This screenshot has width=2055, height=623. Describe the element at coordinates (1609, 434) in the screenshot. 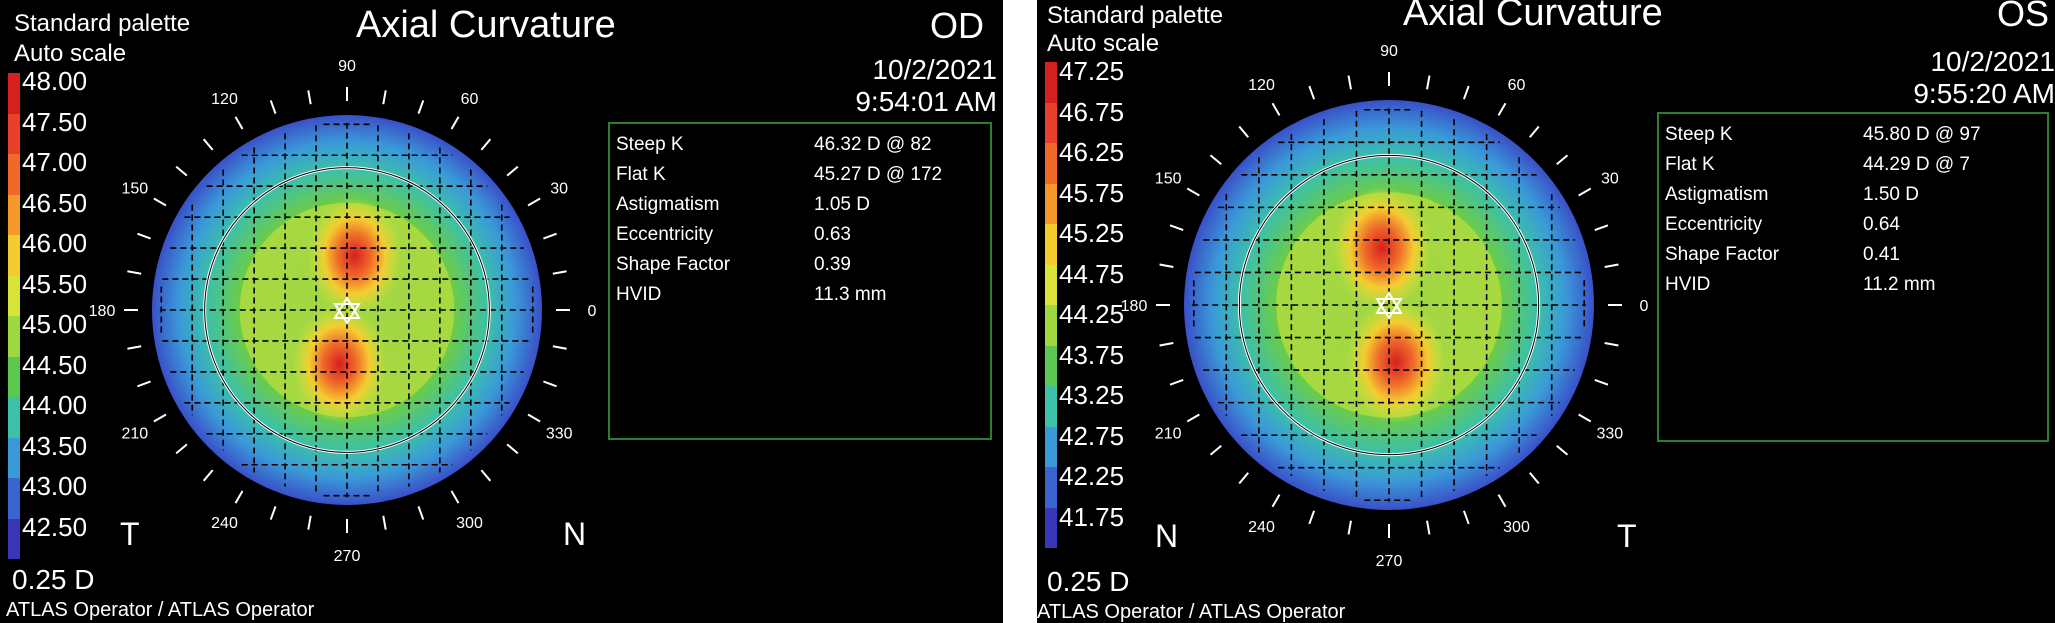

I see `angle-label: 330` at that location.